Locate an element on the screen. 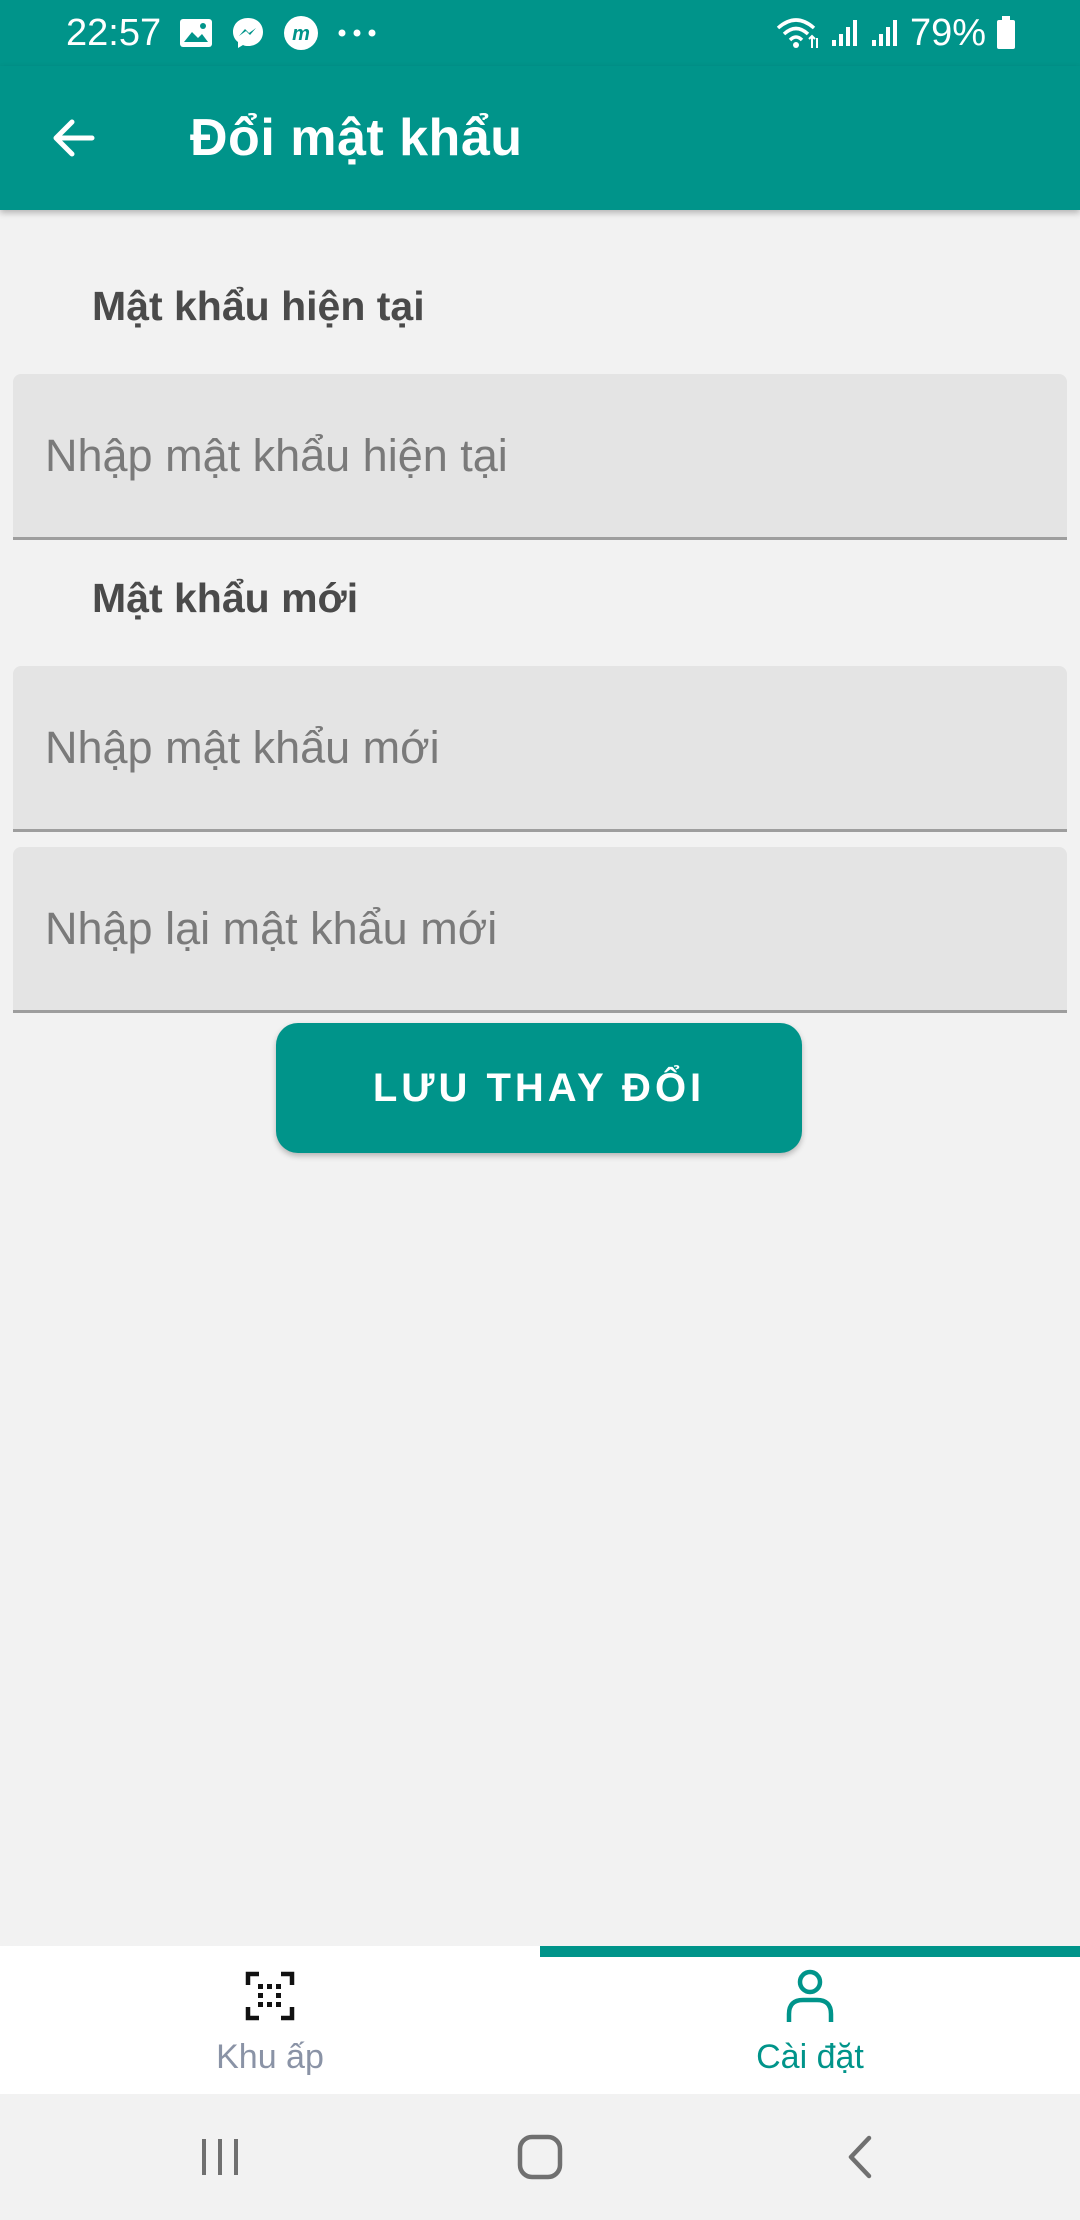 This screenshot has height=2220, width=1080. battery-icon is located at coordinates (1006, 33).